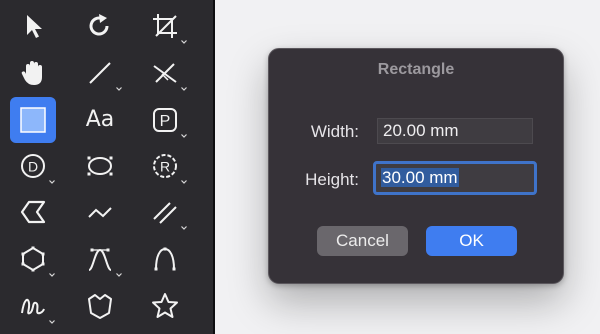 This screenshot has height=334, width=600. I want to click on freehand-icon, so click(33, 306).